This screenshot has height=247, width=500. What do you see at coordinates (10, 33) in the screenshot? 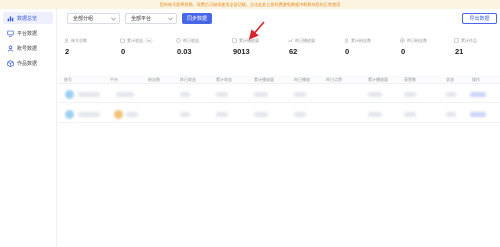
I see `monitor-icon` at bounding box center [10, 33].